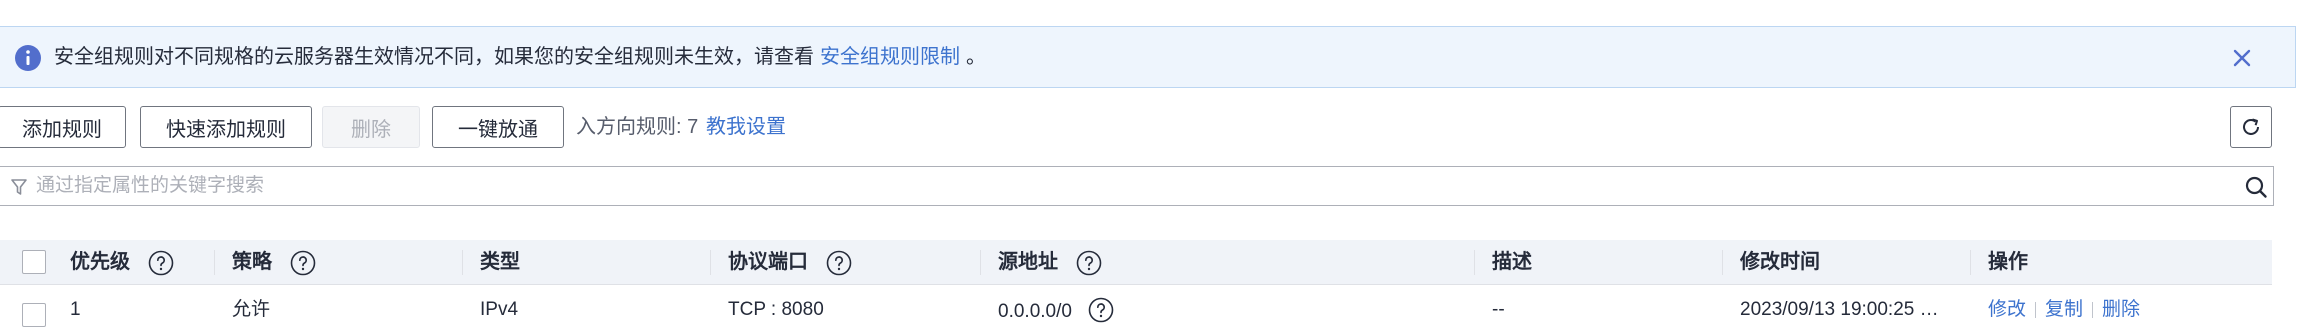 The height and width of the screenshot is (335, 2314). I want to click on column-description: 描述, so click(1512, 262).